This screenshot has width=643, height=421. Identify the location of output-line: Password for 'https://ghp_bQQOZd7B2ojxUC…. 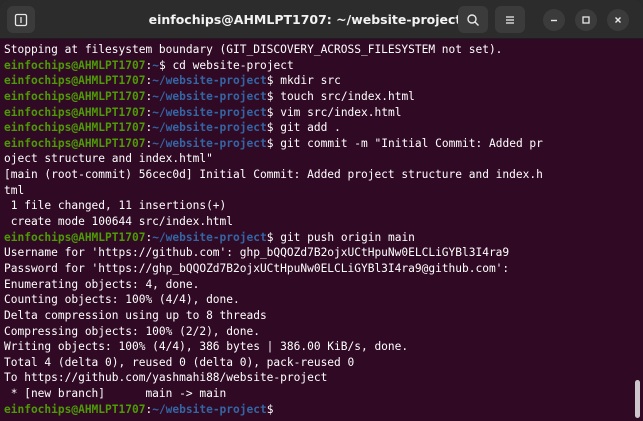
(257, 268).